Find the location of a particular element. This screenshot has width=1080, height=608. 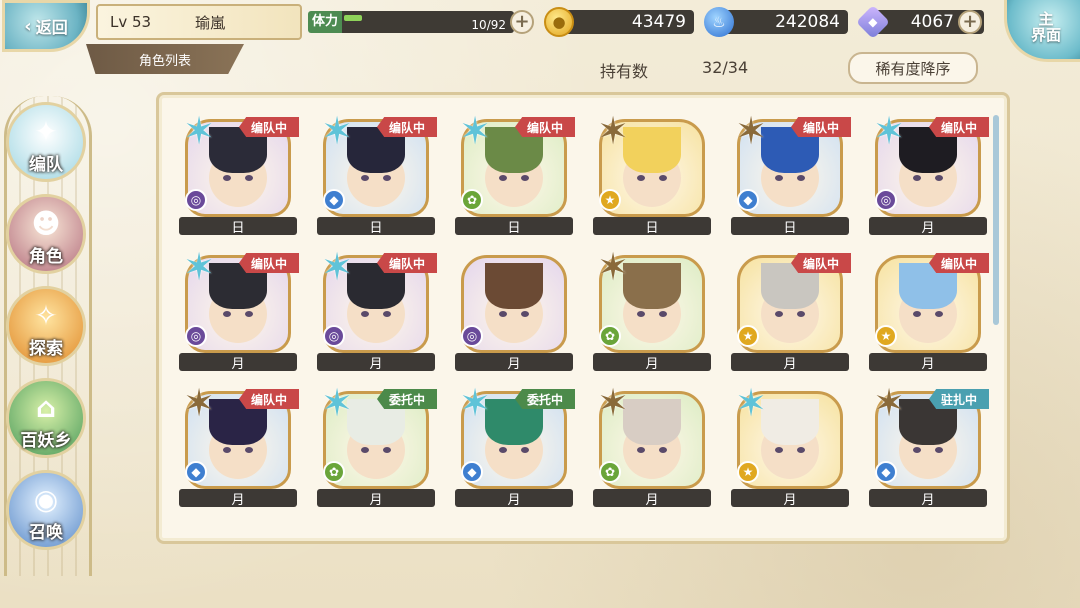

gold-coin-icon: ● is located at coordinates (559, 22).